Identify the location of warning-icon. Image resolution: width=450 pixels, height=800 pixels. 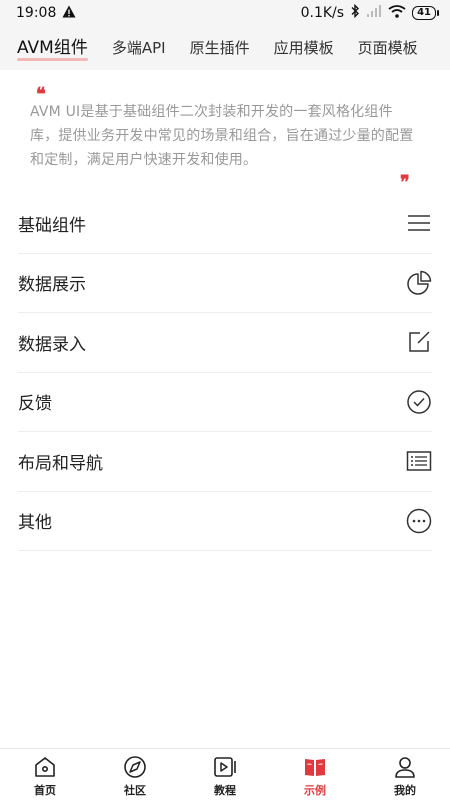
(69, 13).